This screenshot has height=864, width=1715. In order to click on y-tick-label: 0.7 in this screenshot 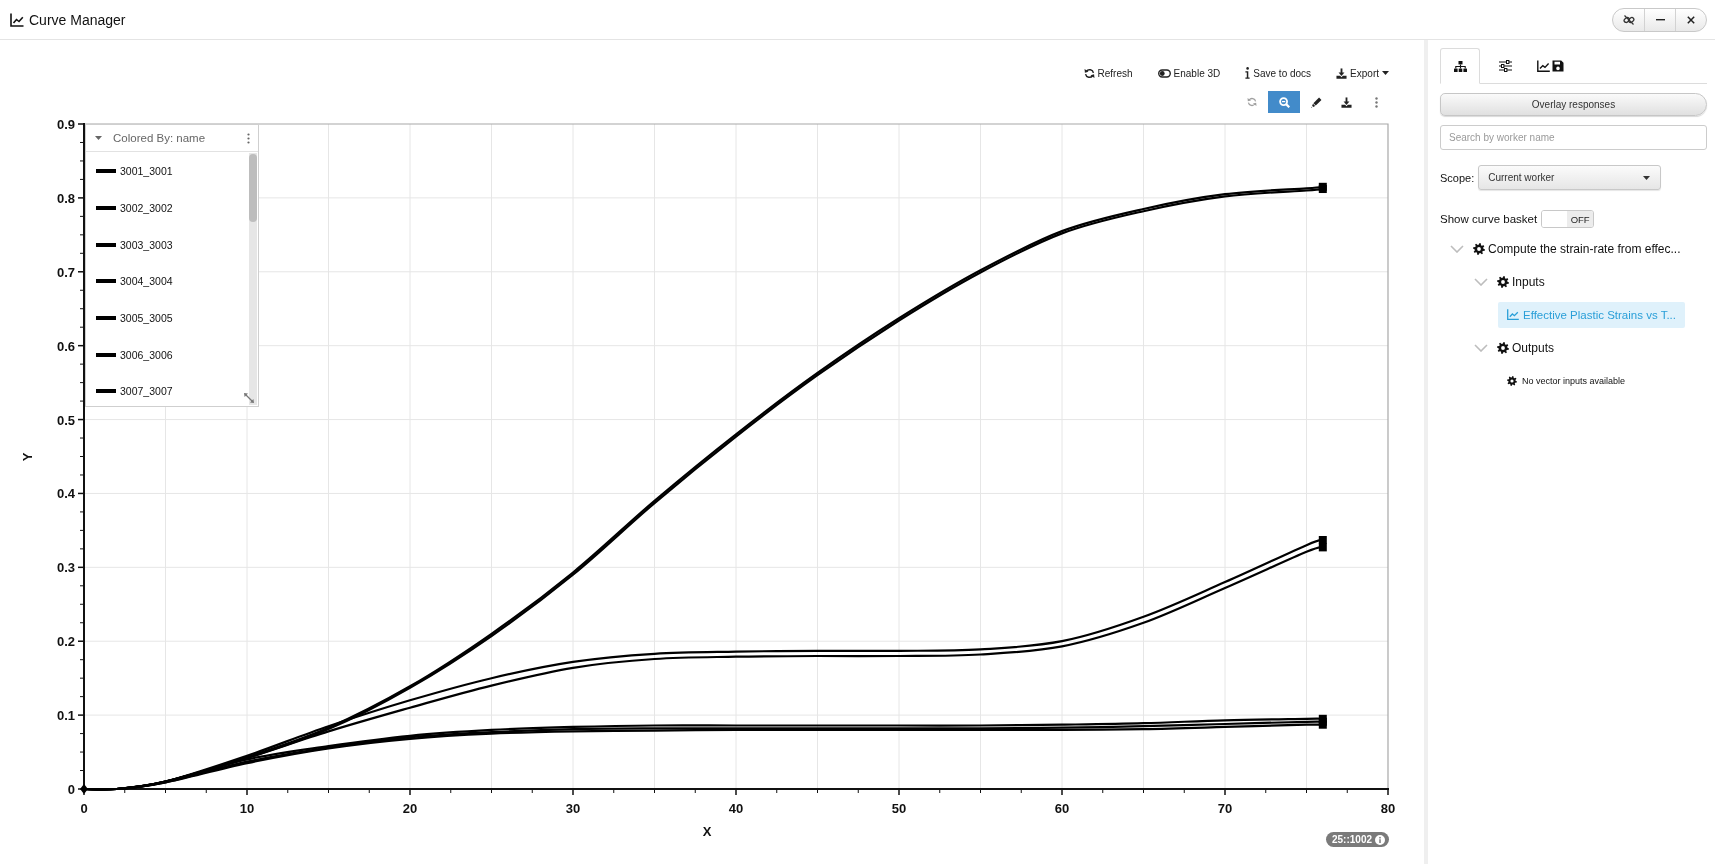, I will do `click(65, 272)`.